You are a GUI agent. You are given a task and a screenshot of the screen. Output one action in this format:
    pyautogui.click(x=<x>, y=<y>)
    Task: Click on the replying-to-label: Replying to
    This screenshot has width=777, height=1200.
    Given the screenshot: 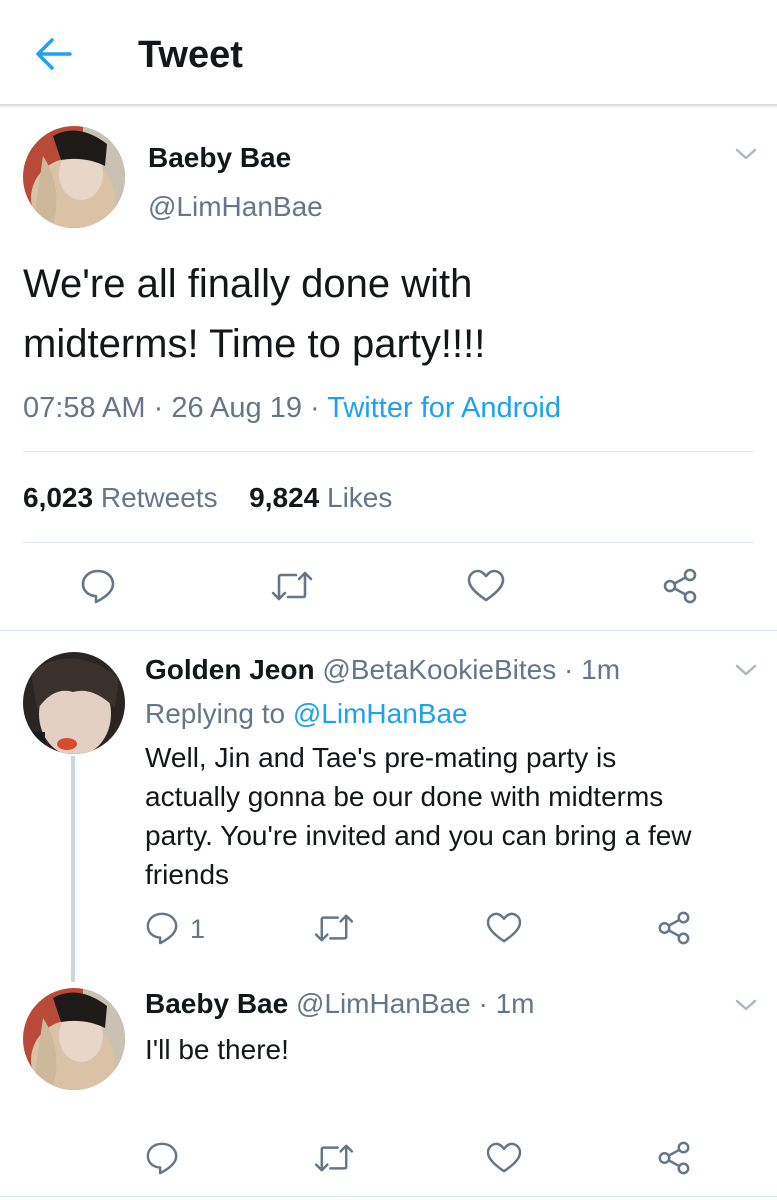 What is the action you would take?
    pyautogui.click(x=215, y=713)
    